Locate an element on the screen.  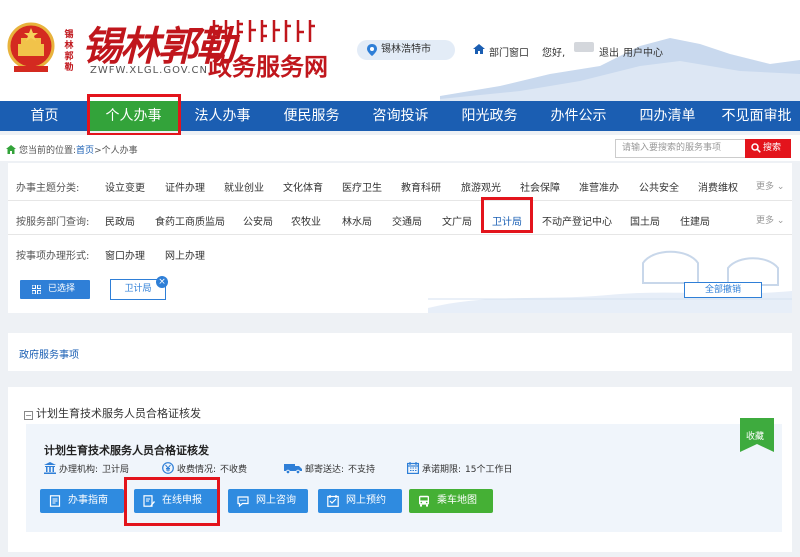
filter-theme-option: 文化体育 is located at coordinates (303, 186).